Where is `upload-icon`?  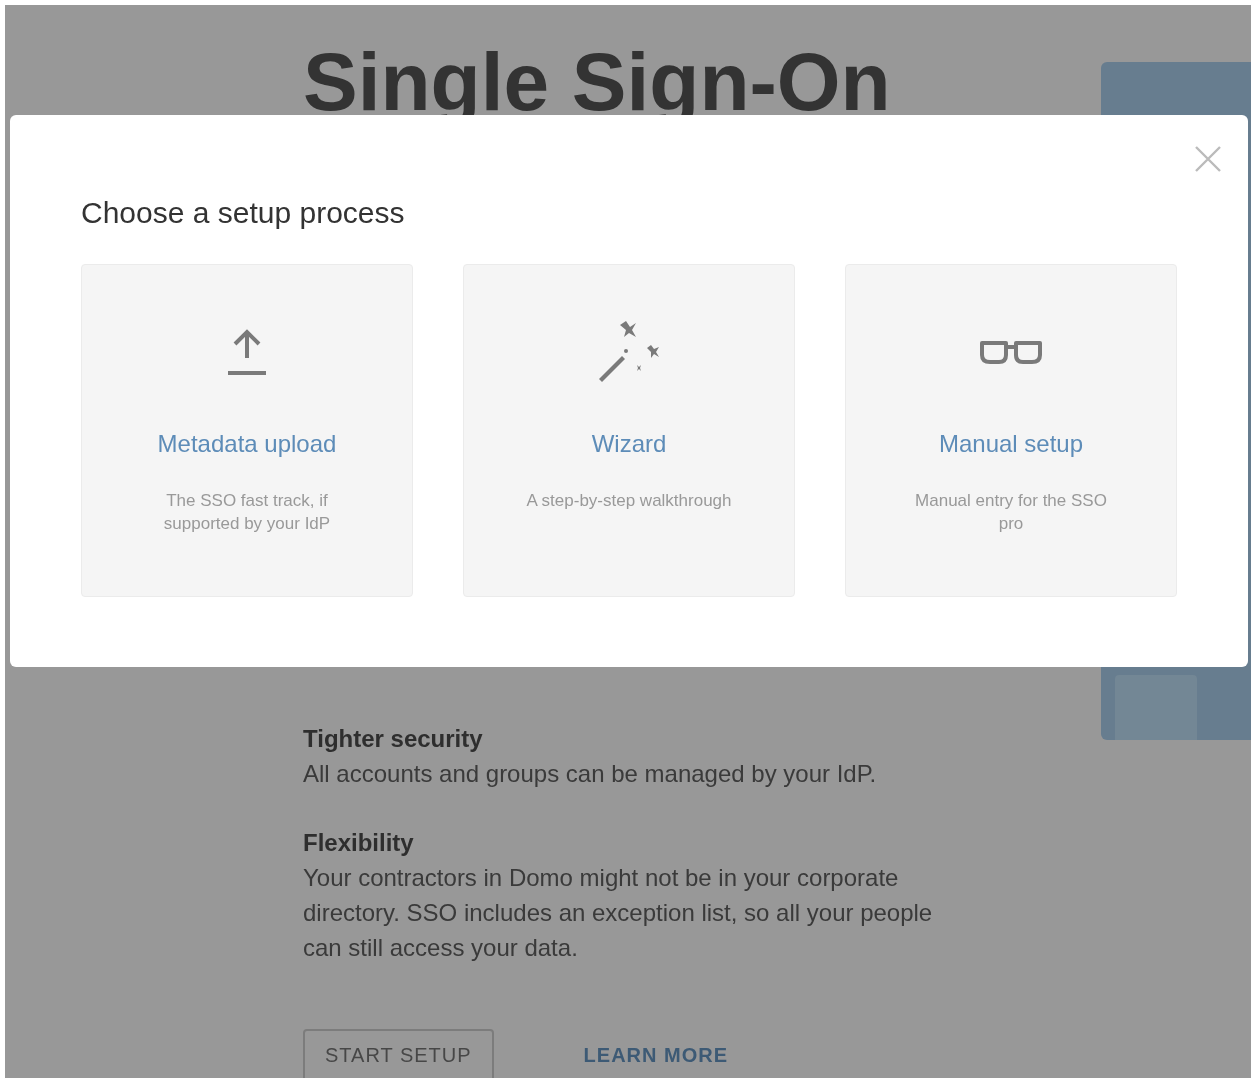 upload-icon is located at coordinates (247, 352).